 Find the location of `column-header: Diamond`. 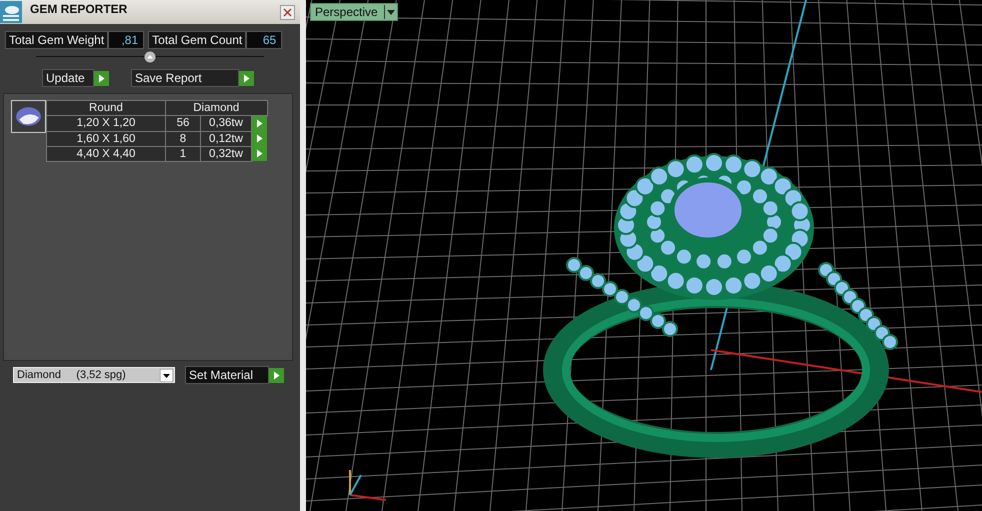

column-header: Diamond is located at coordinates (216, 108).